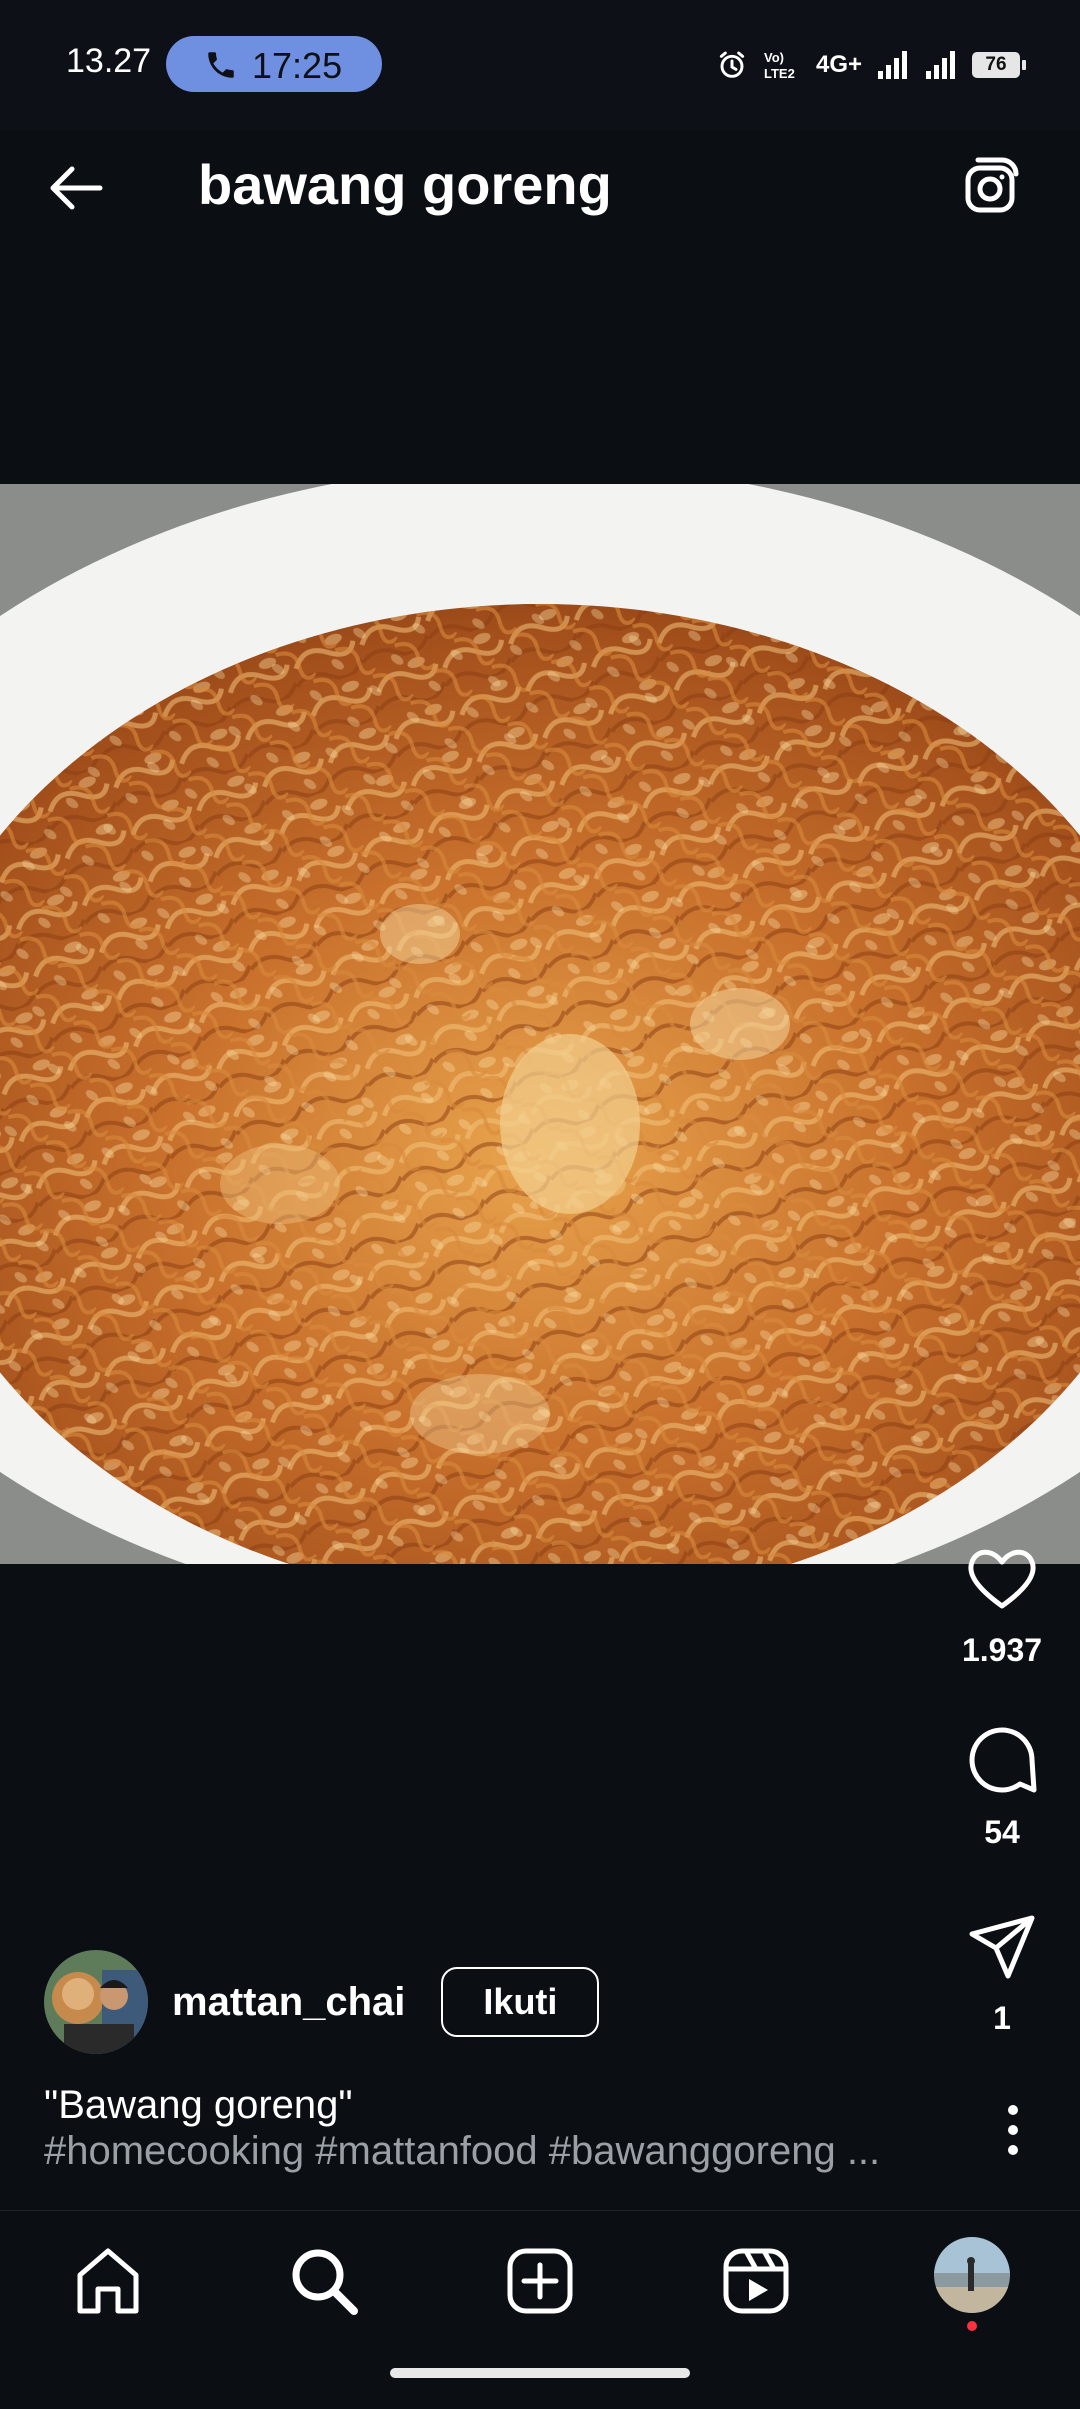  What do you see at coordinates (972, 2326) in the screenshot?
I see `notification-dot` at bounding box center [972, 2326].